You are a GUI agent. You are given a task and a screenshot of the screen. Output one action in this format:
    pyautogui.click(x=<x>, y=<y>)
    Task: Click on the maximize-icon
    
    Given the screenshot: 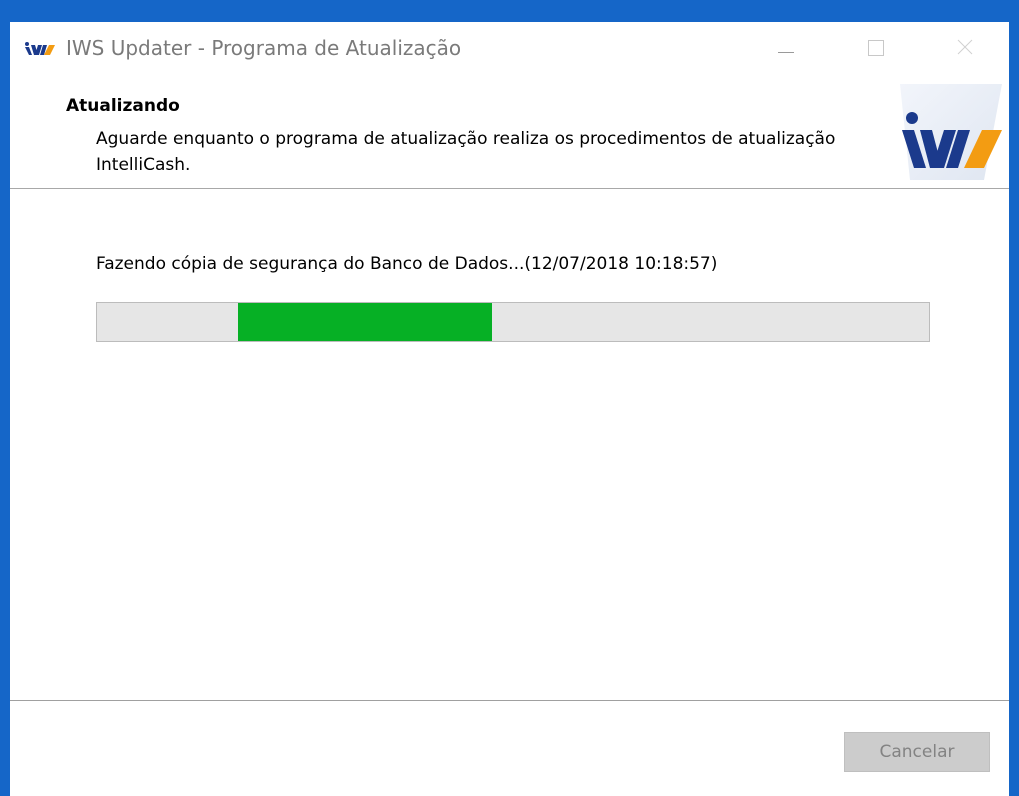 What is the action you would take?
    pyautogui.click(x=875, y=48)
    